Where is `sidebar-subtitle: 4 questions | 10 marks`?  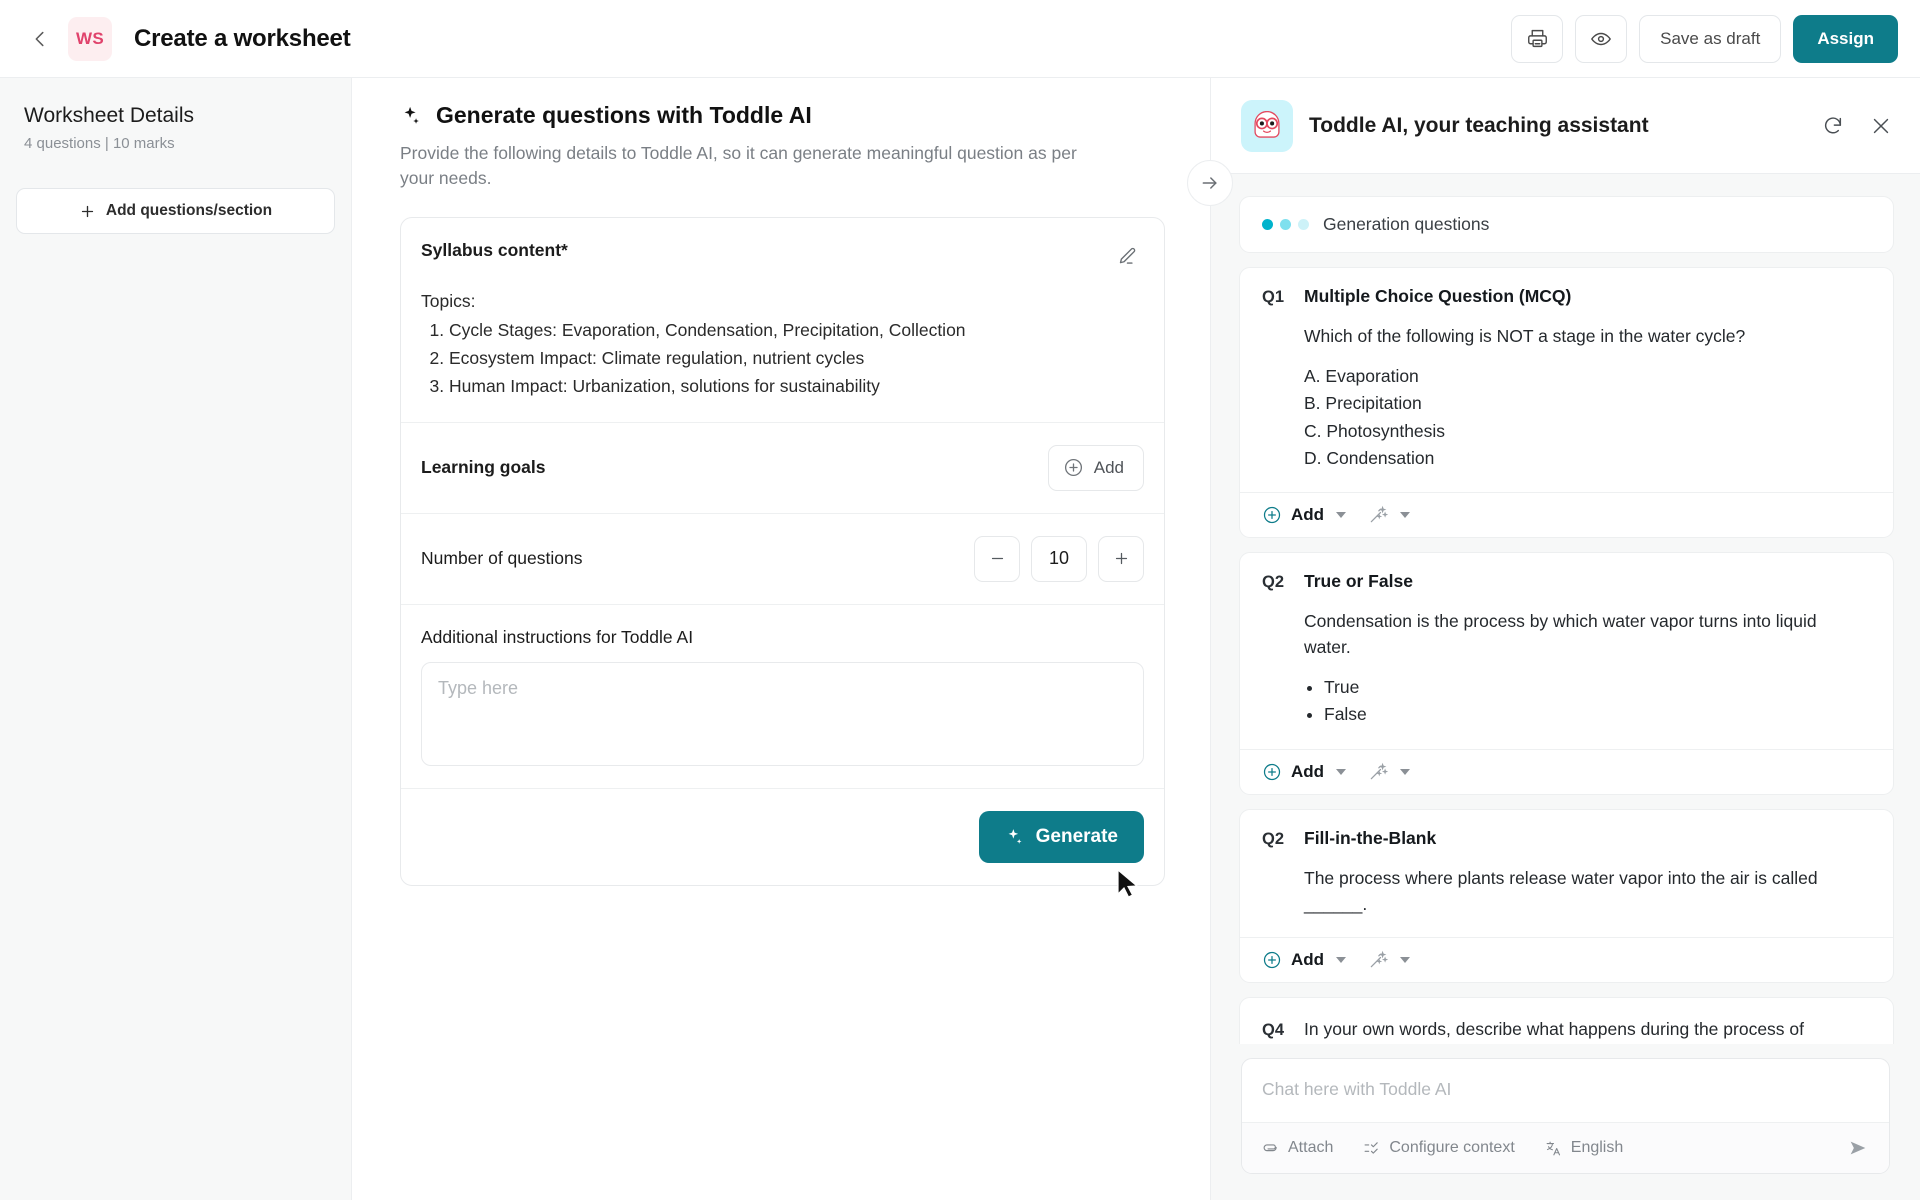 sidebar-subtitle: 4 questions | 10 marks is located at coordinates (99, 143).